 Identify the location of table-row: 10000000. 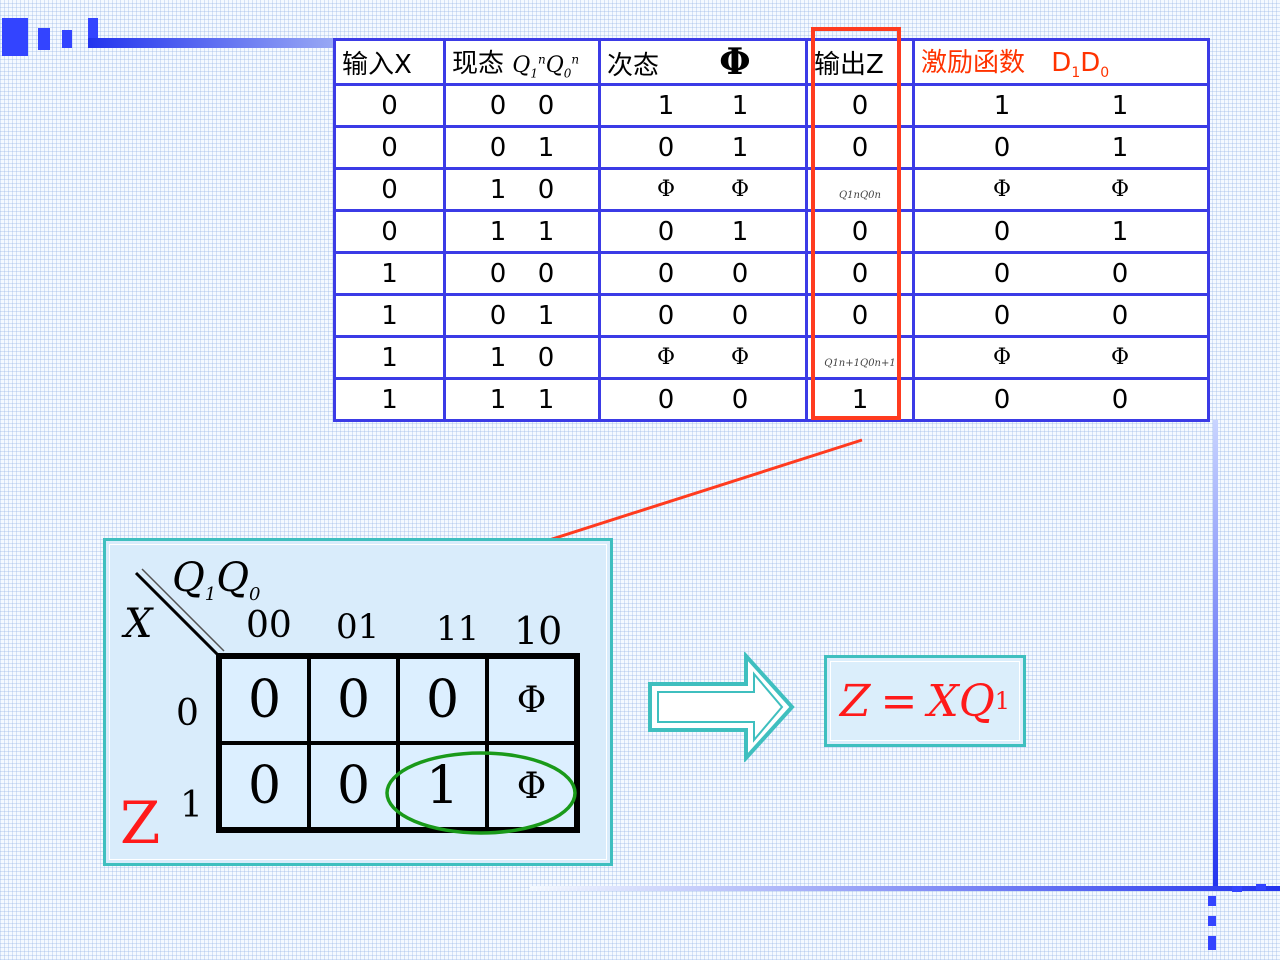
(771, 273).